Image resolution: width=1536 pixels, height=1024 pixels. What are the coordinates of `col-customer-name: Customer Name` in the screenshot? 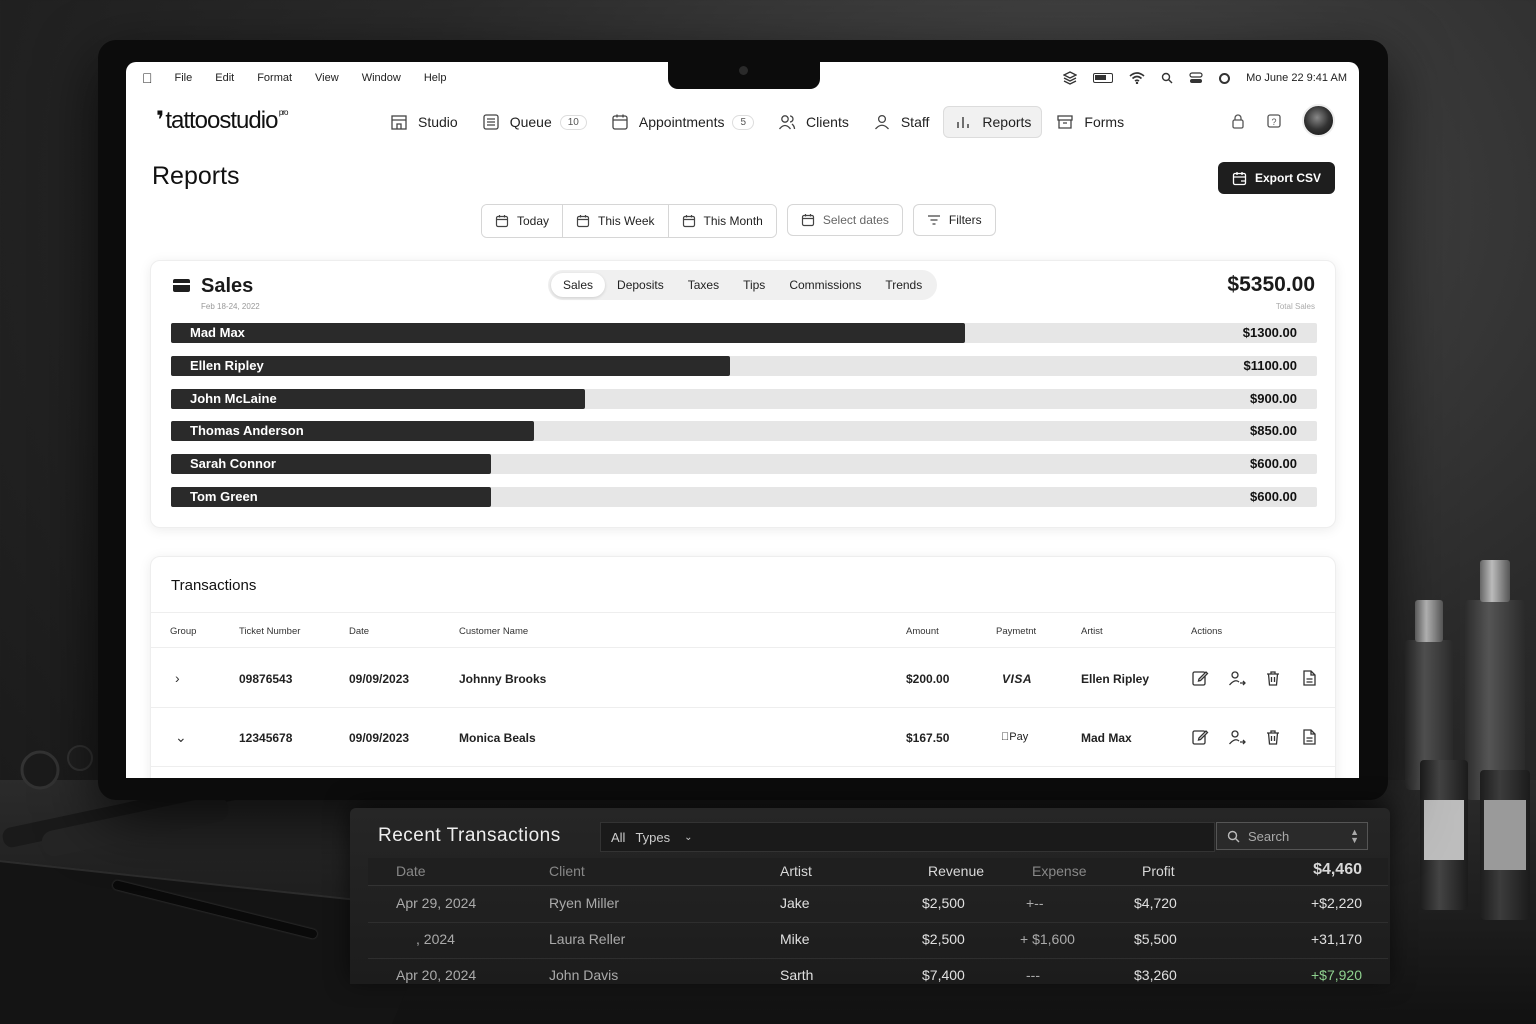 It's located at (493, 631).